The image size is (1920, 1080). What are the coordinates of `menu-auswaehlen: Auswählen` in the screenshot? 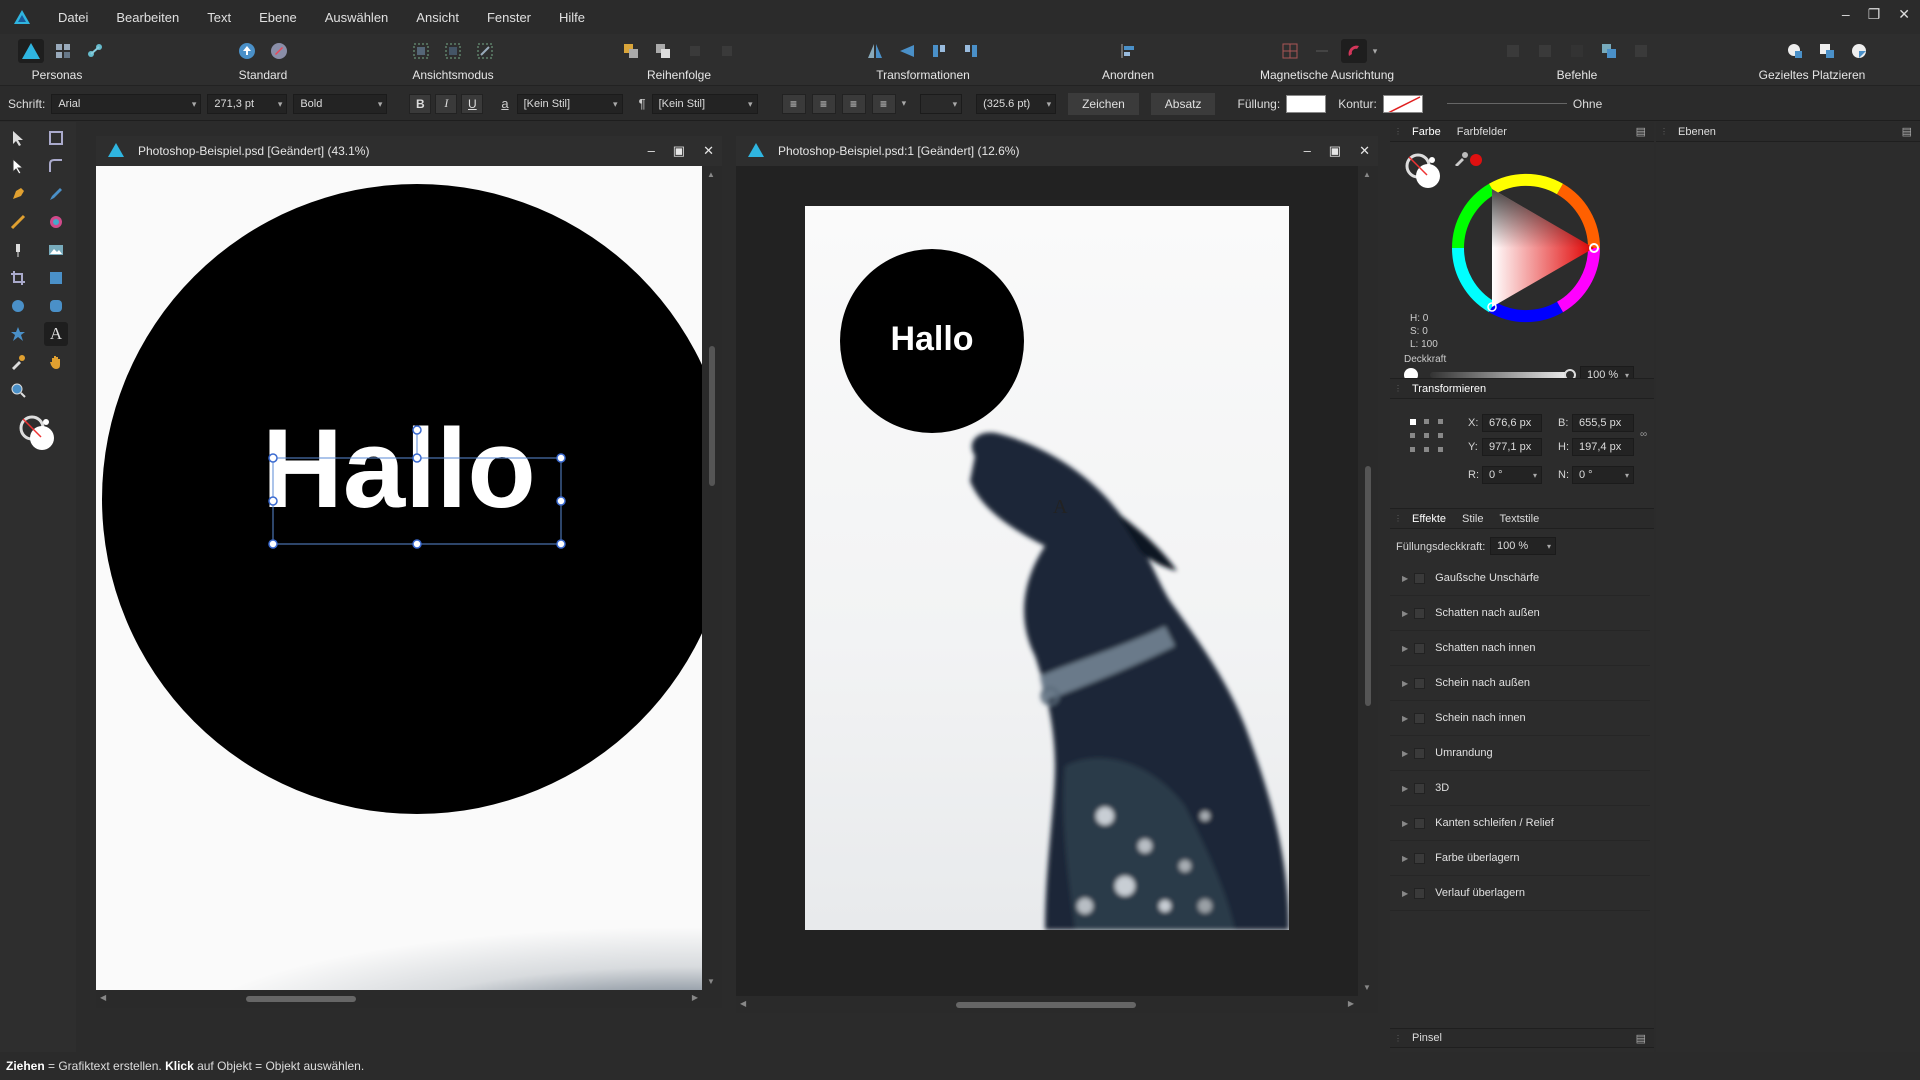 It's located at (357, 17).